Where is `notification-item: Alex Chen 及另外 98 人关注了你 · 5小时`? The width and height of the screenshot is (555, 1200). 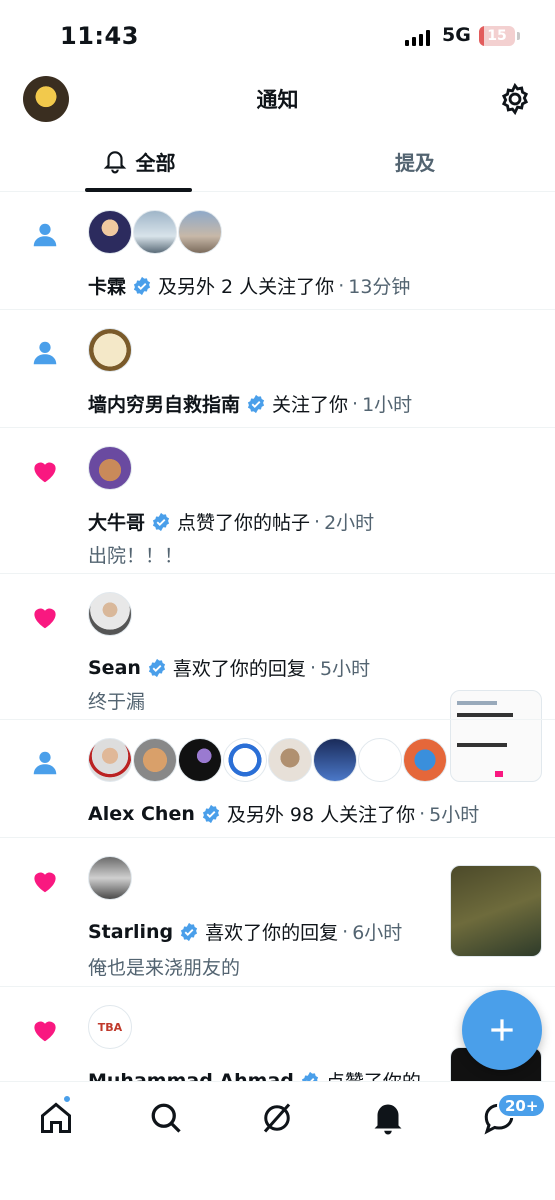
notification-item: Alex Chen 及另外 98 人关注了你 · 5小时 is located at coordinates (277, 779).